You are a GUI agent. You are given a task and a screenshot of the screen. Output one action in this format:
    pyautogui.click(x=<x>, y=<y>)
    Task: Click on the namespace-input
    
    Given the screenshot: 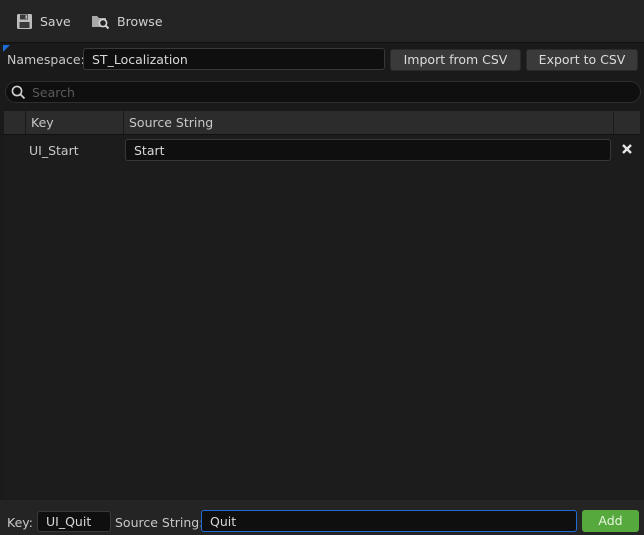 What is the action you would take?
    pyautogui.click(x=234, y=59)
    